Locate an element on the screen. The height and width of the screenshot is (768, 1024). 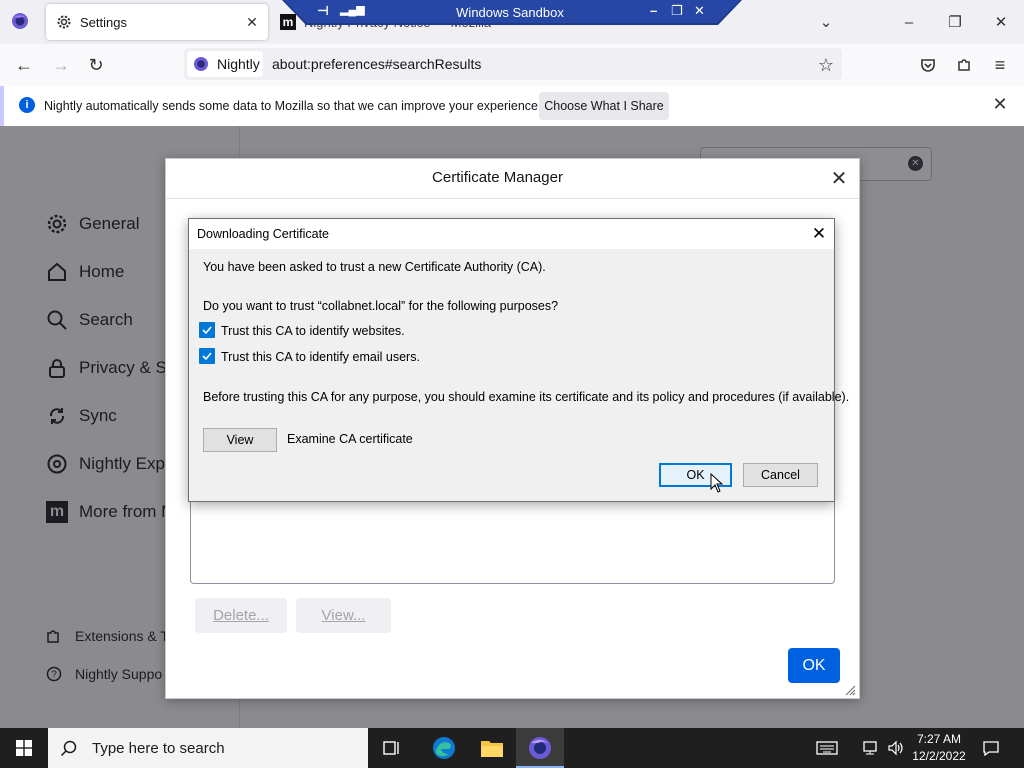
clear-search-icon: ✕ is located at coordinates (915, 163).